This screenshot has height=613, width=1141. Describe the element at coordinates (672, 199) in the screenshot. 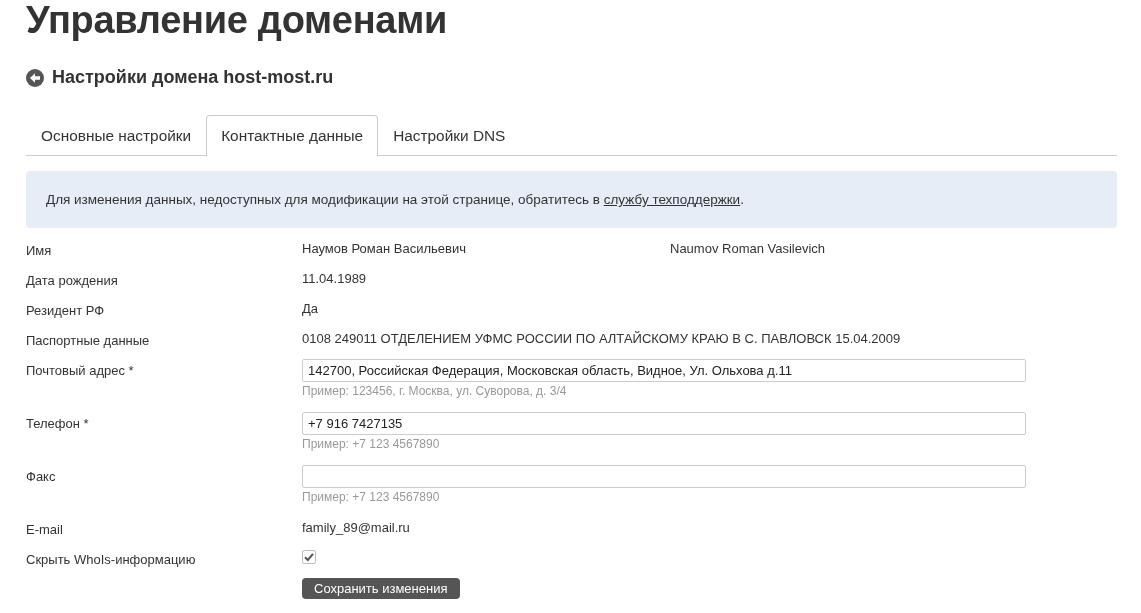

I see `support-link: службу техподдержки` at that location.